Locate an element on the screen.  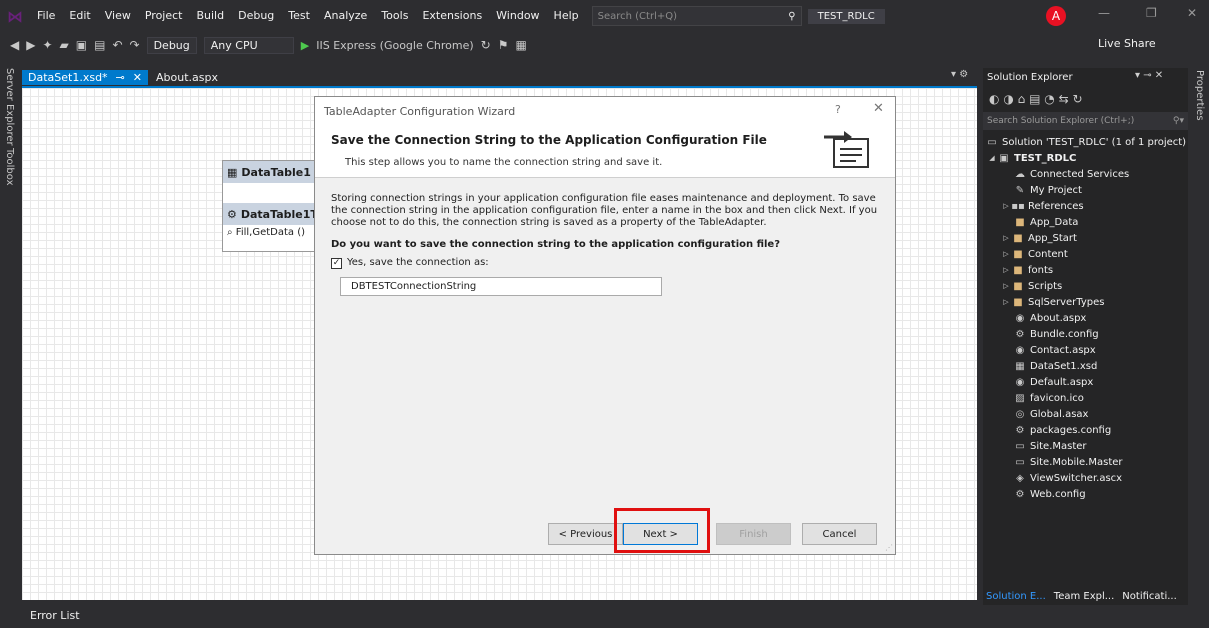
save-icon: ▣ is located at coordinates (81, 45).